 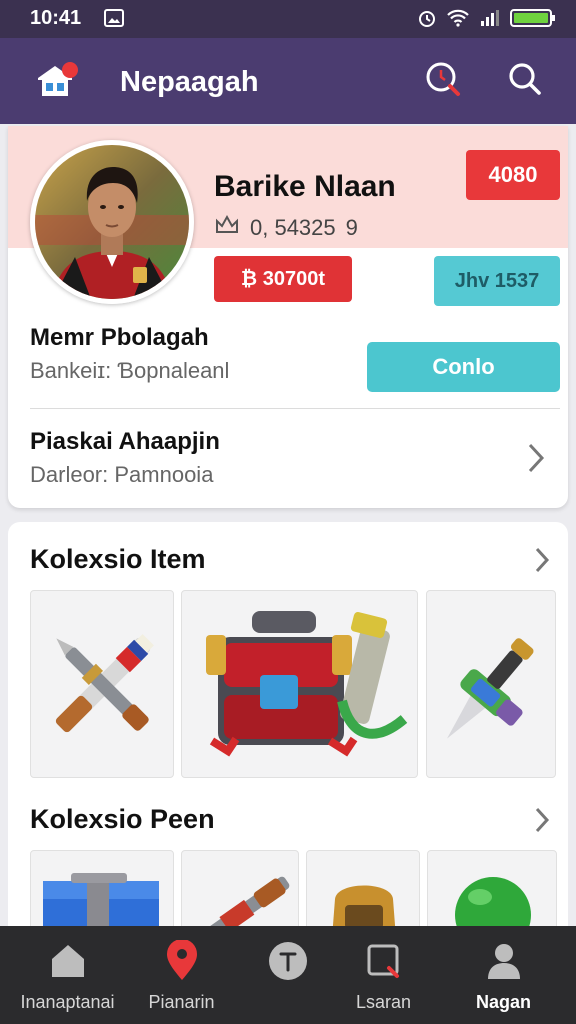 I want to click on green-orb-icon, so click(x=493, y=905).